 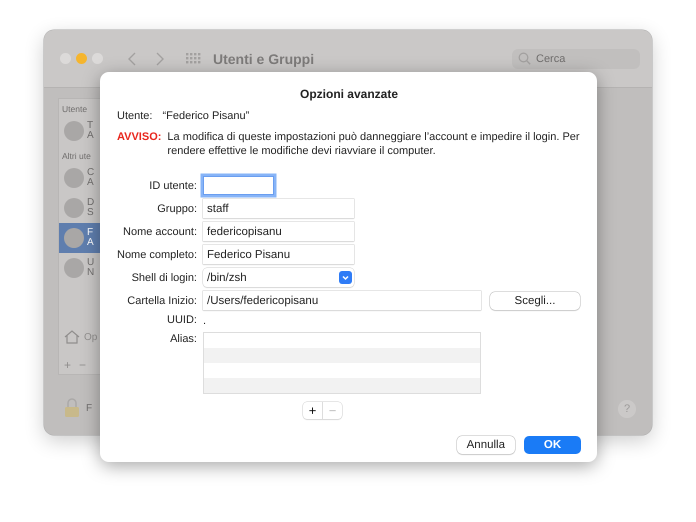 What do you see at coordinates (132, 59) in the screenshot?
I see `back-icon` at bounding box center [132, 59].